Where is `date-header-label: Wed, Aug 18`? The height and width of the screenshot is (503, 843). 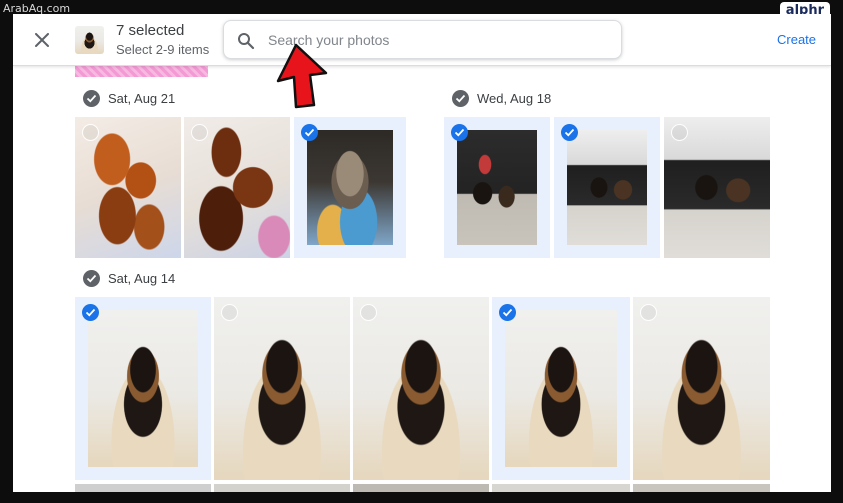 date-header-label: Wed, Aug 18 is located at coordinates (514, 98).